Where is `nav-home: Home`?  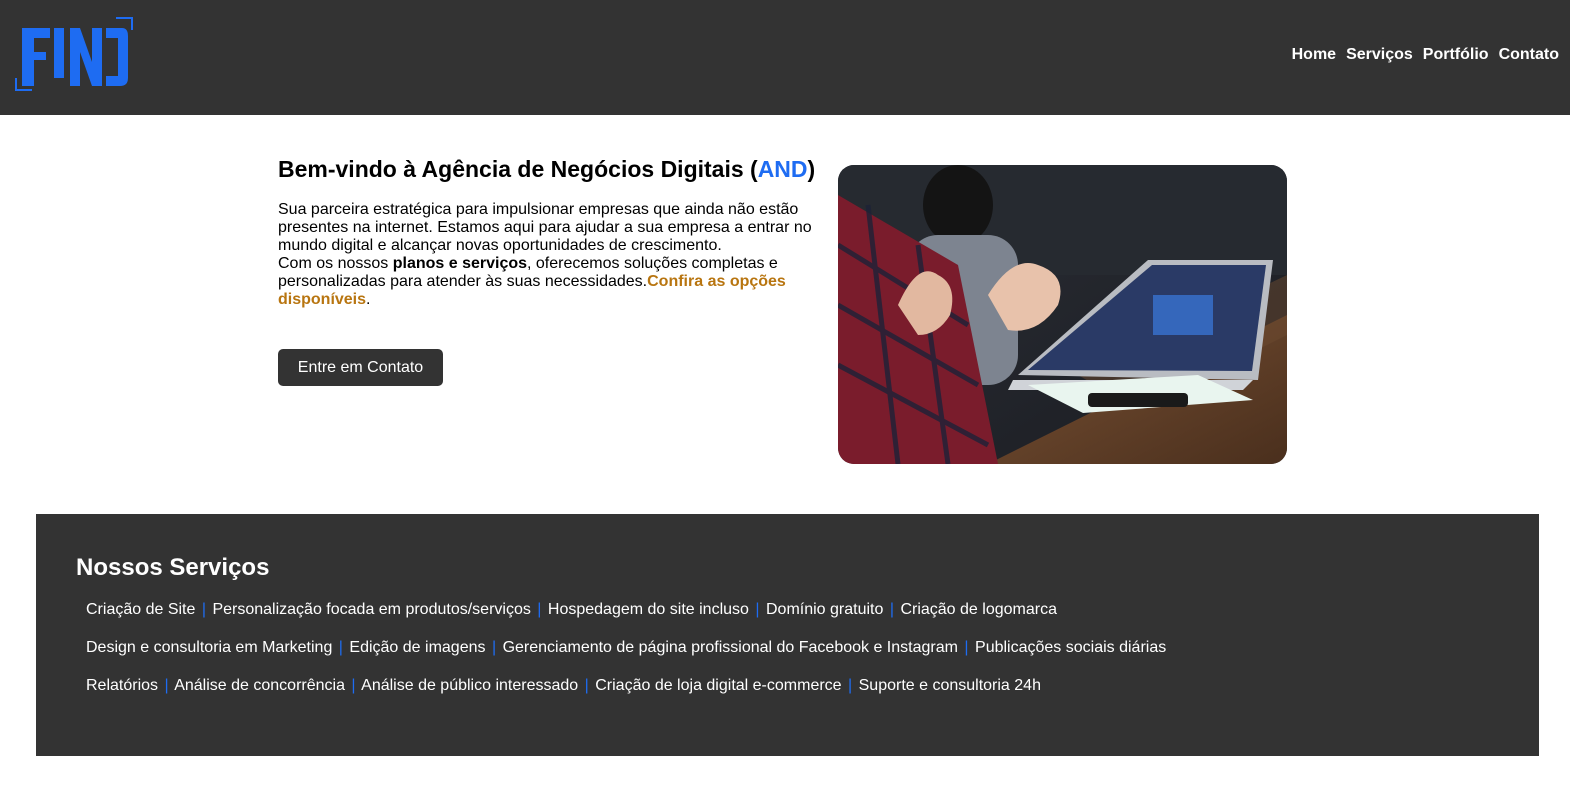 nav-home: Home is located at coordinates (1314, 55).